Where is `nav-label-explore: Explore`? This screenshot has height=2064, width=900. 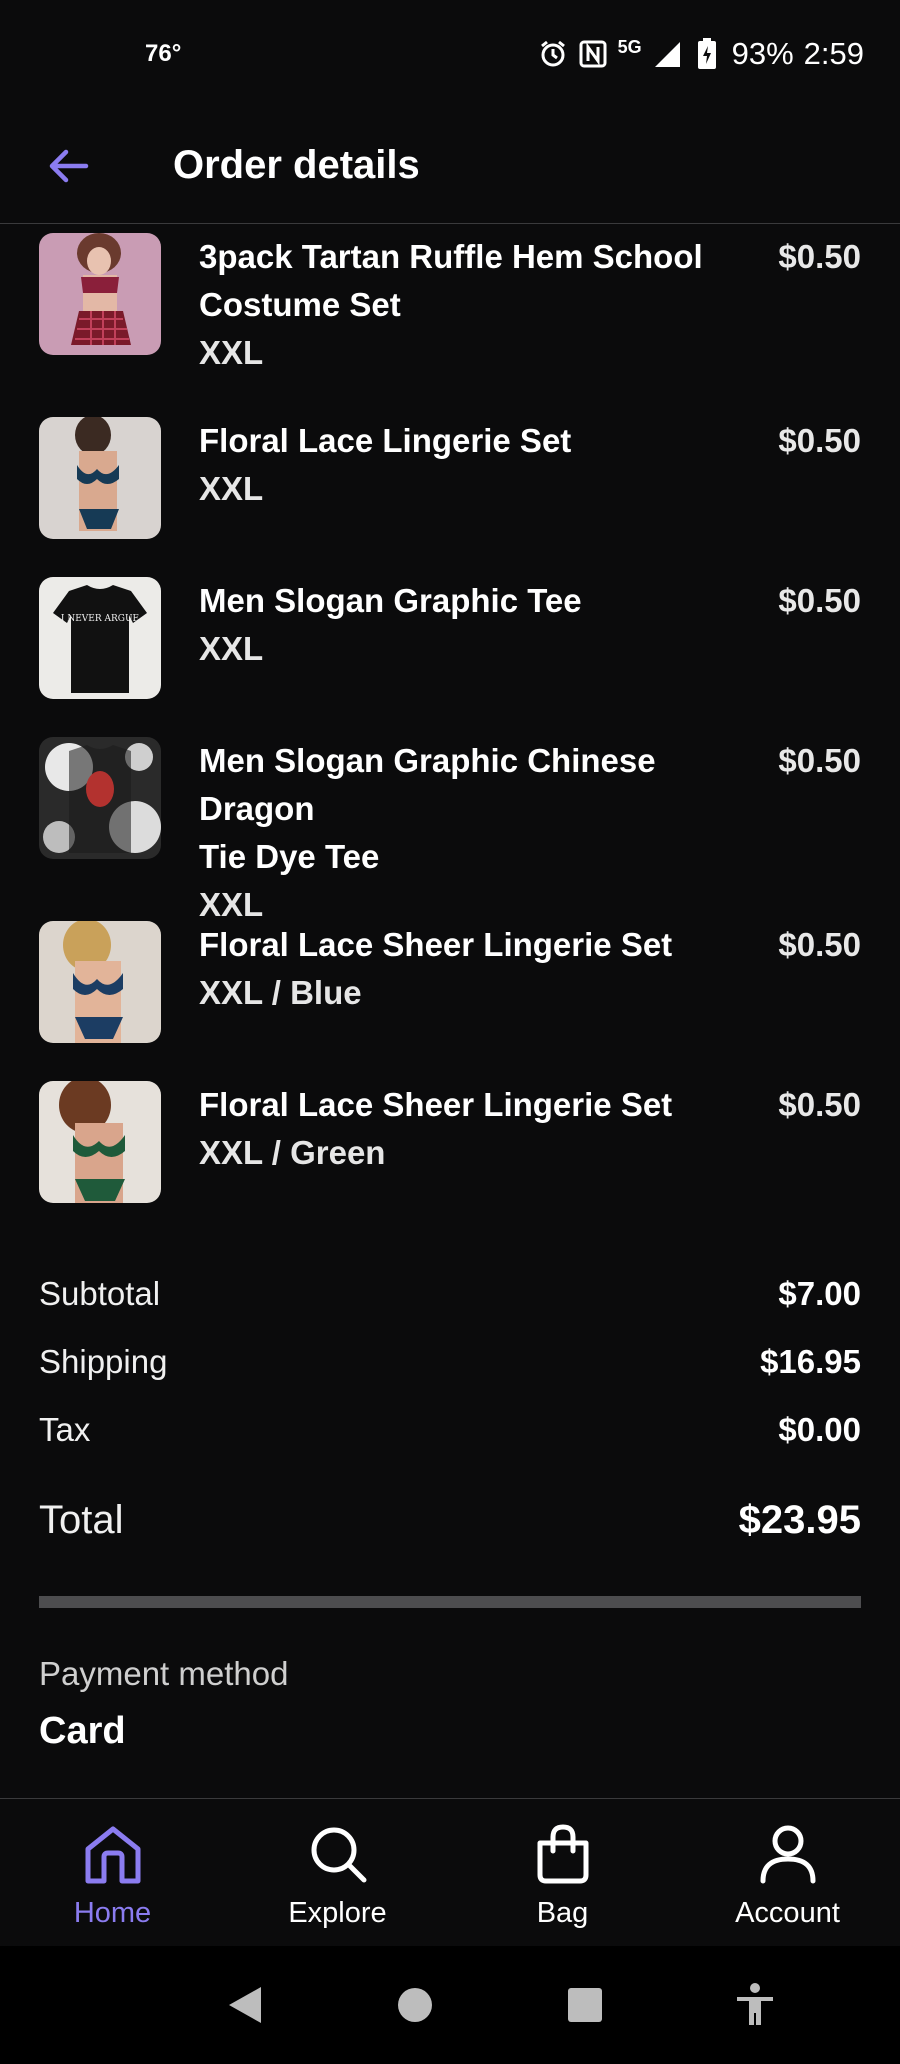
nav-label-explore: Explore is located at coordinates (337, 1913).